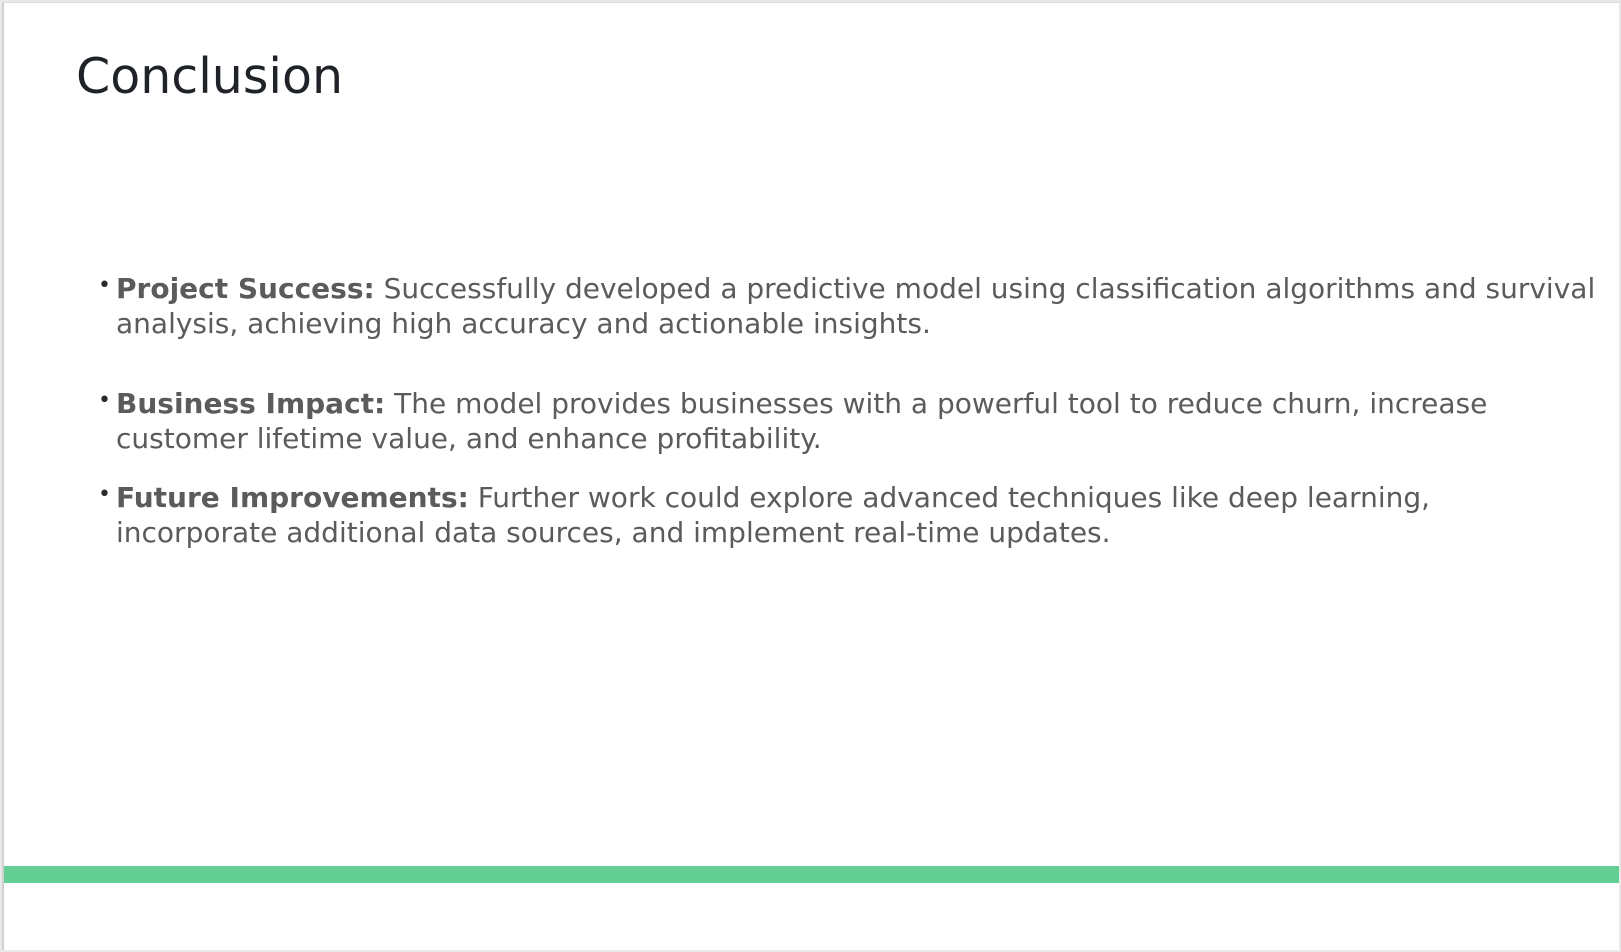 The image size is (1621, 952). Describe the element at coordinates (292, 497) in the screenshot. I see `bullet-heading: Future Improvements:` at that location.